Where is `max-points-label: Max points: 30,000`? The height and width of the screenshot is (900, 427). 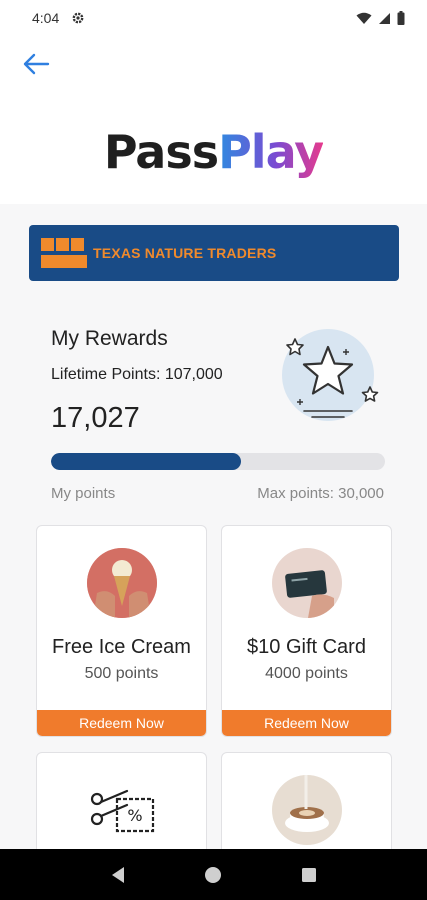
max-points-label: Max points: 30,000 is located at coordinates (320, 493).